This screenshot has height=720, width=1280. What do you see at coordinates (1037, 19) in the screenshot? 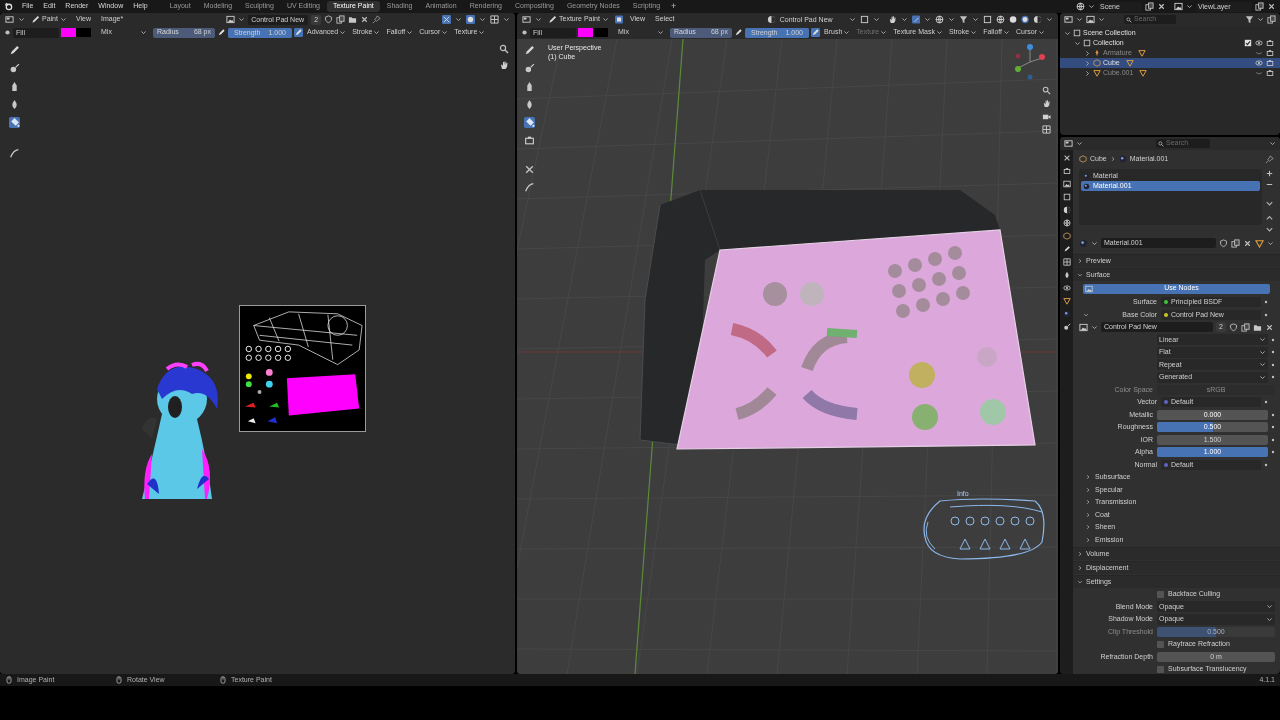
I see `shading-options-icon` at bounding box center [1037, 19].